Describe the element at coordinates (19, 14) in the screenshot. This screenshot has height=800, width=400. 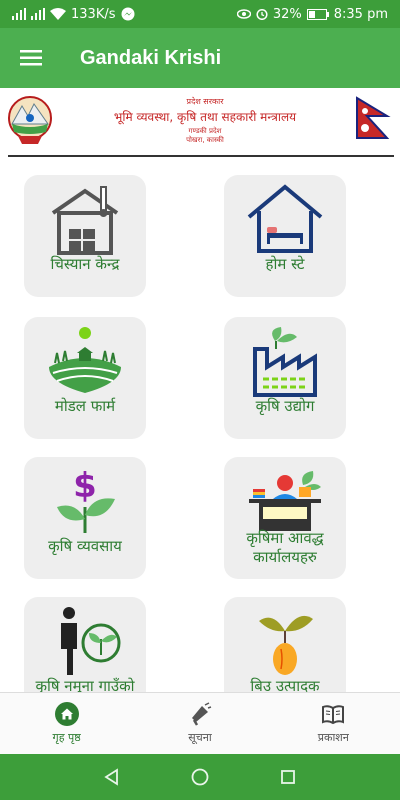
I see `signal-icon` at that location.